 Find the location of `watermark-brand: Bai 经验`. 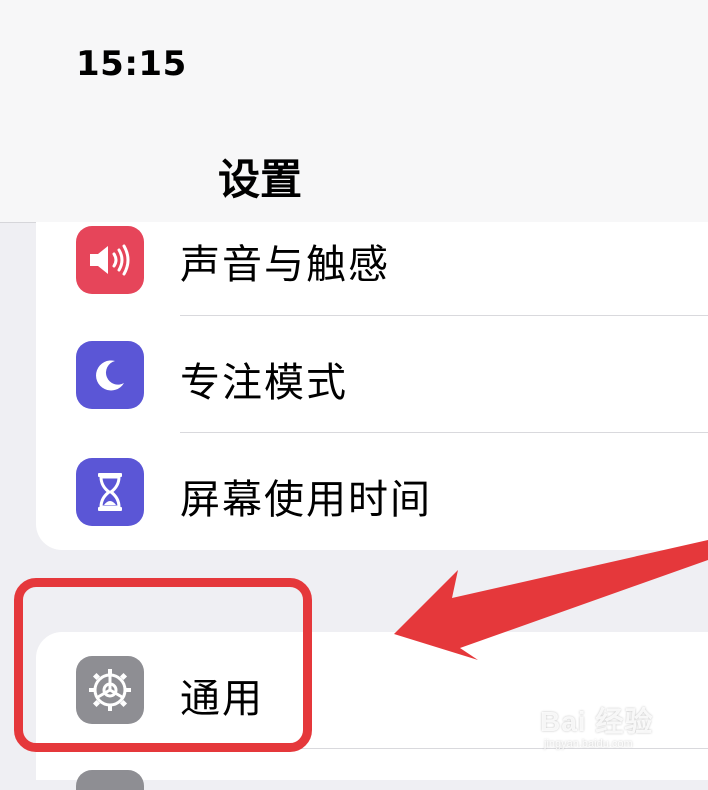

watermark-brand: Bai 经验 is located at coordinates (597, 721).